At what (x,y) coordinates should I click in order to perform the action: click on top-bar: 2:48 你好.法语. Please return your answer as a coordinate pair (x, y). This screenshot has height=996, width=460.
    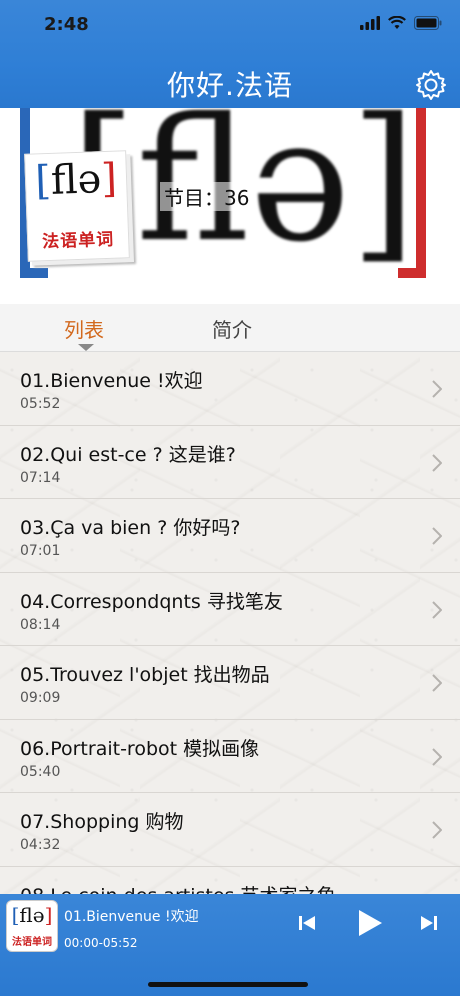
    Looking at the image, I should click on (230, 54).